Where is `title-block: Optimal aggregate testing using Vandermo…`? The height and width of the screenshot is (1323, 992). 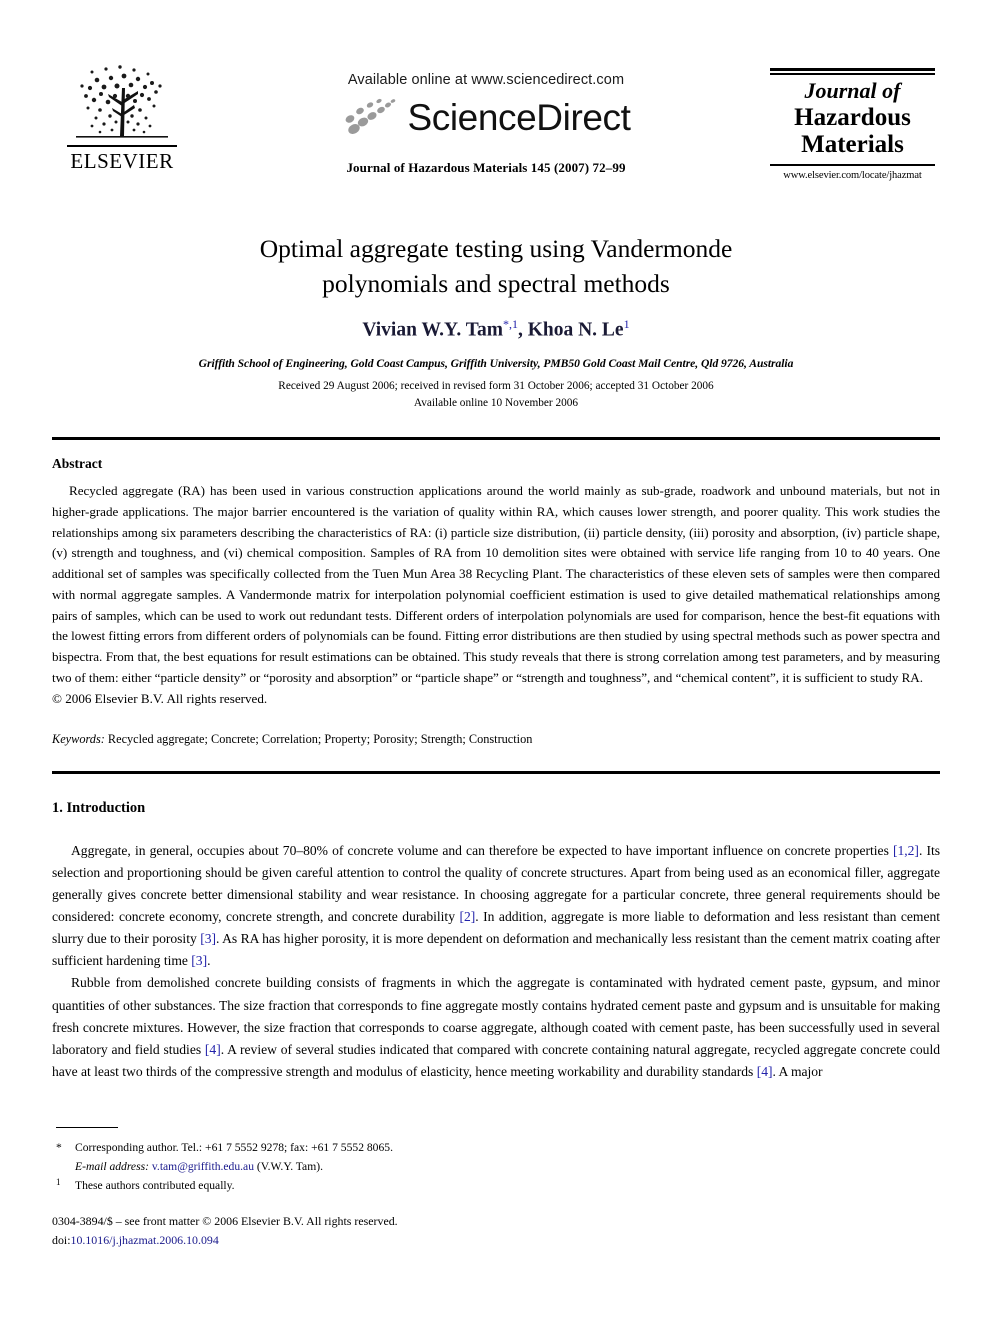 title-block: Optimal aggregate testing using Vandermo… is located at coordinates (496, 322).